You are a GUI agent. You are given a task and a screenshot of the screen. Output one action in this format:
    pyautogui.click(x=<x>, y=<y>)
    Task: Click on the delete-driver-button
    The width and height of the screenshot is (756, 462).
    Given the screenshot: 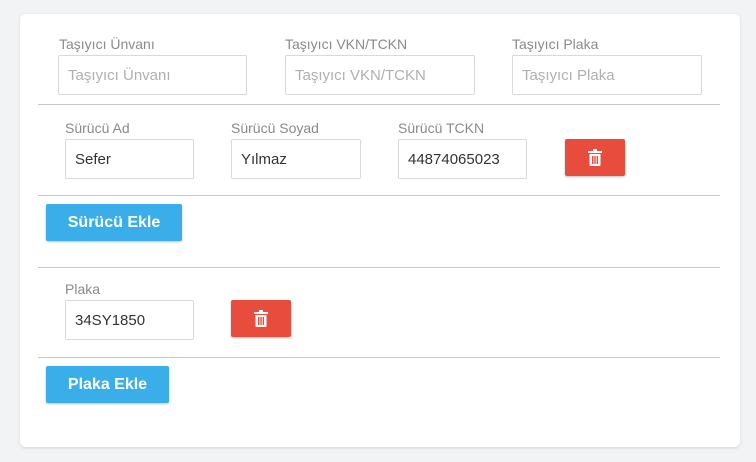 What is the action you would take?
    pyautogui.click(x=595, y=157)
    